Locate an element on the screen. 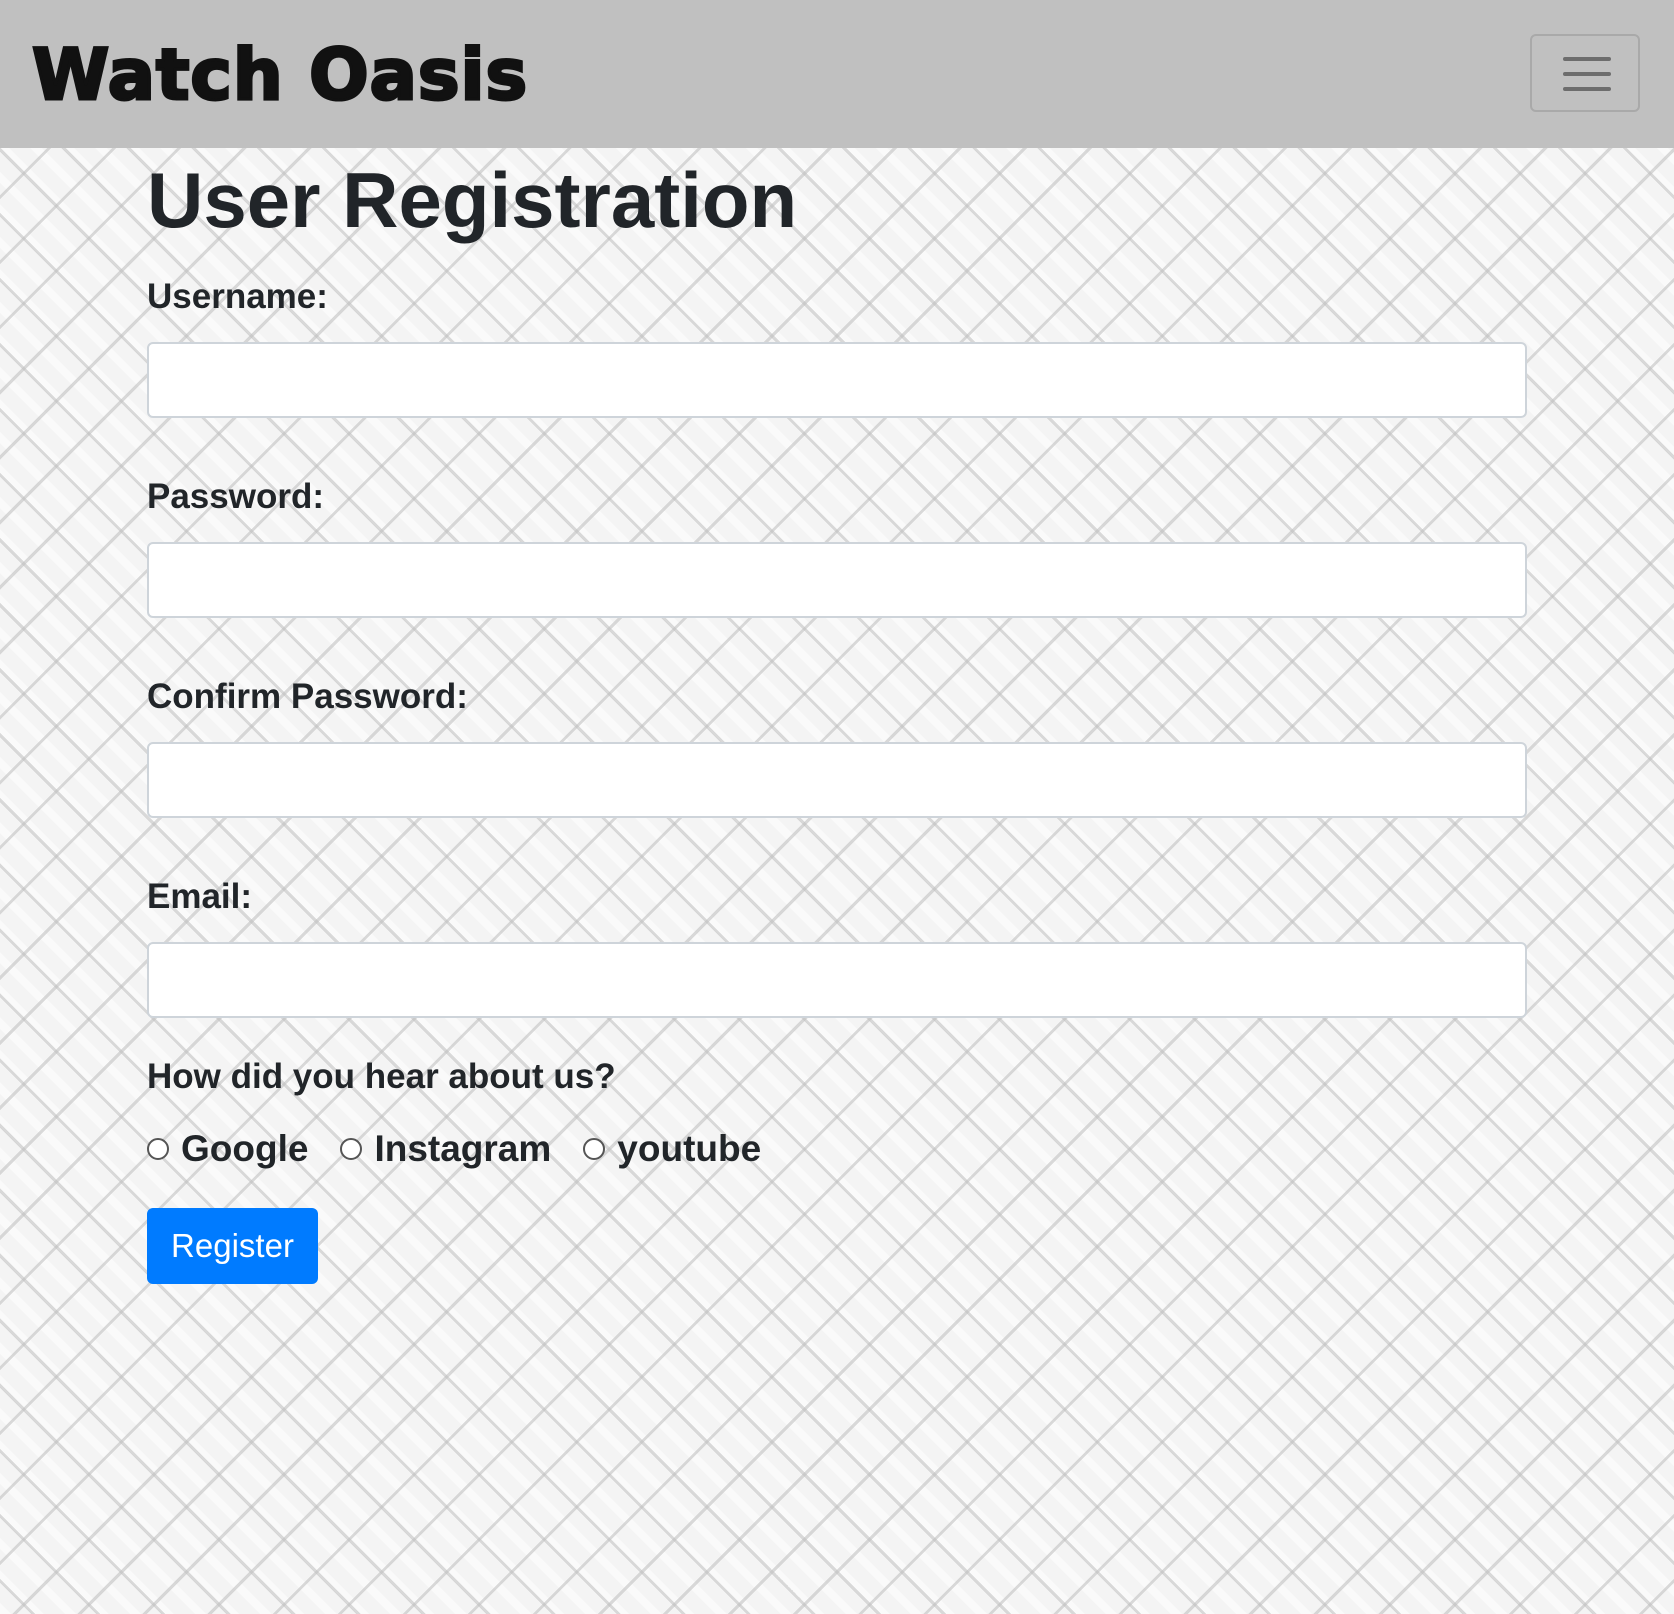 The height and width of the screenshot is (1614, 1674). password-group: Password: is located at coordinates (837, 547).